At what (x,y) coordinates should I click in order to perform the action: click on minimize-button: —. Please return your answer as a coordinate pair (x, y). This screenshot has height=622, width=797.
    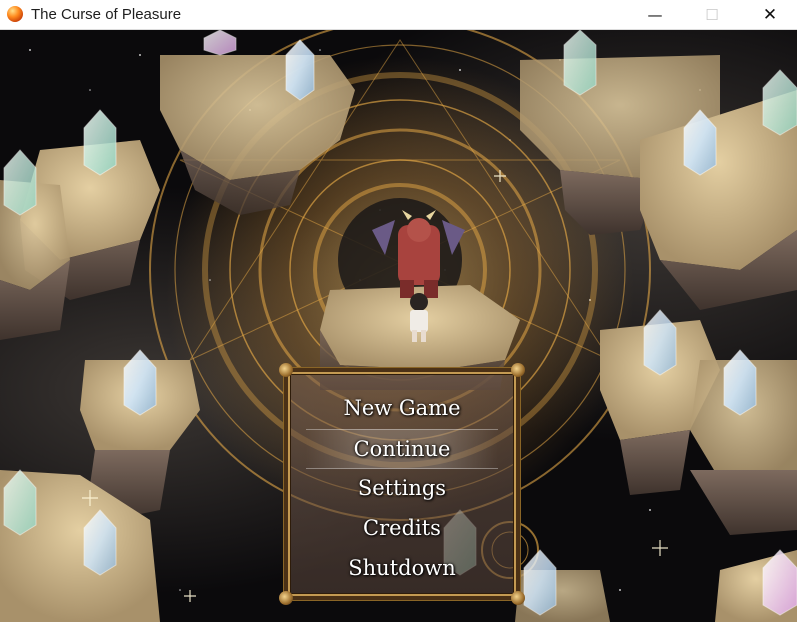
    Looking at the image, I should click on (655, 15).